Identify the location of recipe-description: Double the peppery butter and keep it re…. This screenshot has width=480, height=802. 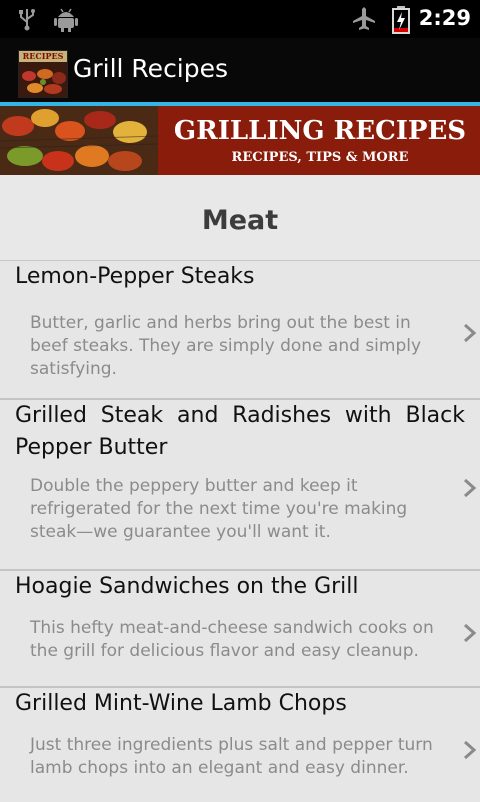
(219, 509).